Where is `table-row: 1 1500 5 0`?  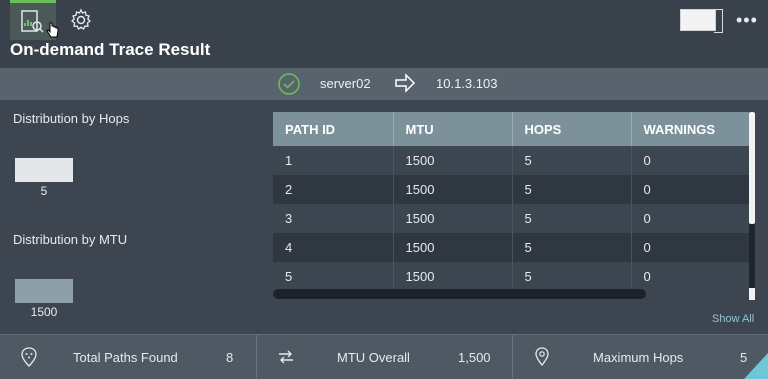
table-row: 1 1500 5 0 is located at coordinates (511, 160).